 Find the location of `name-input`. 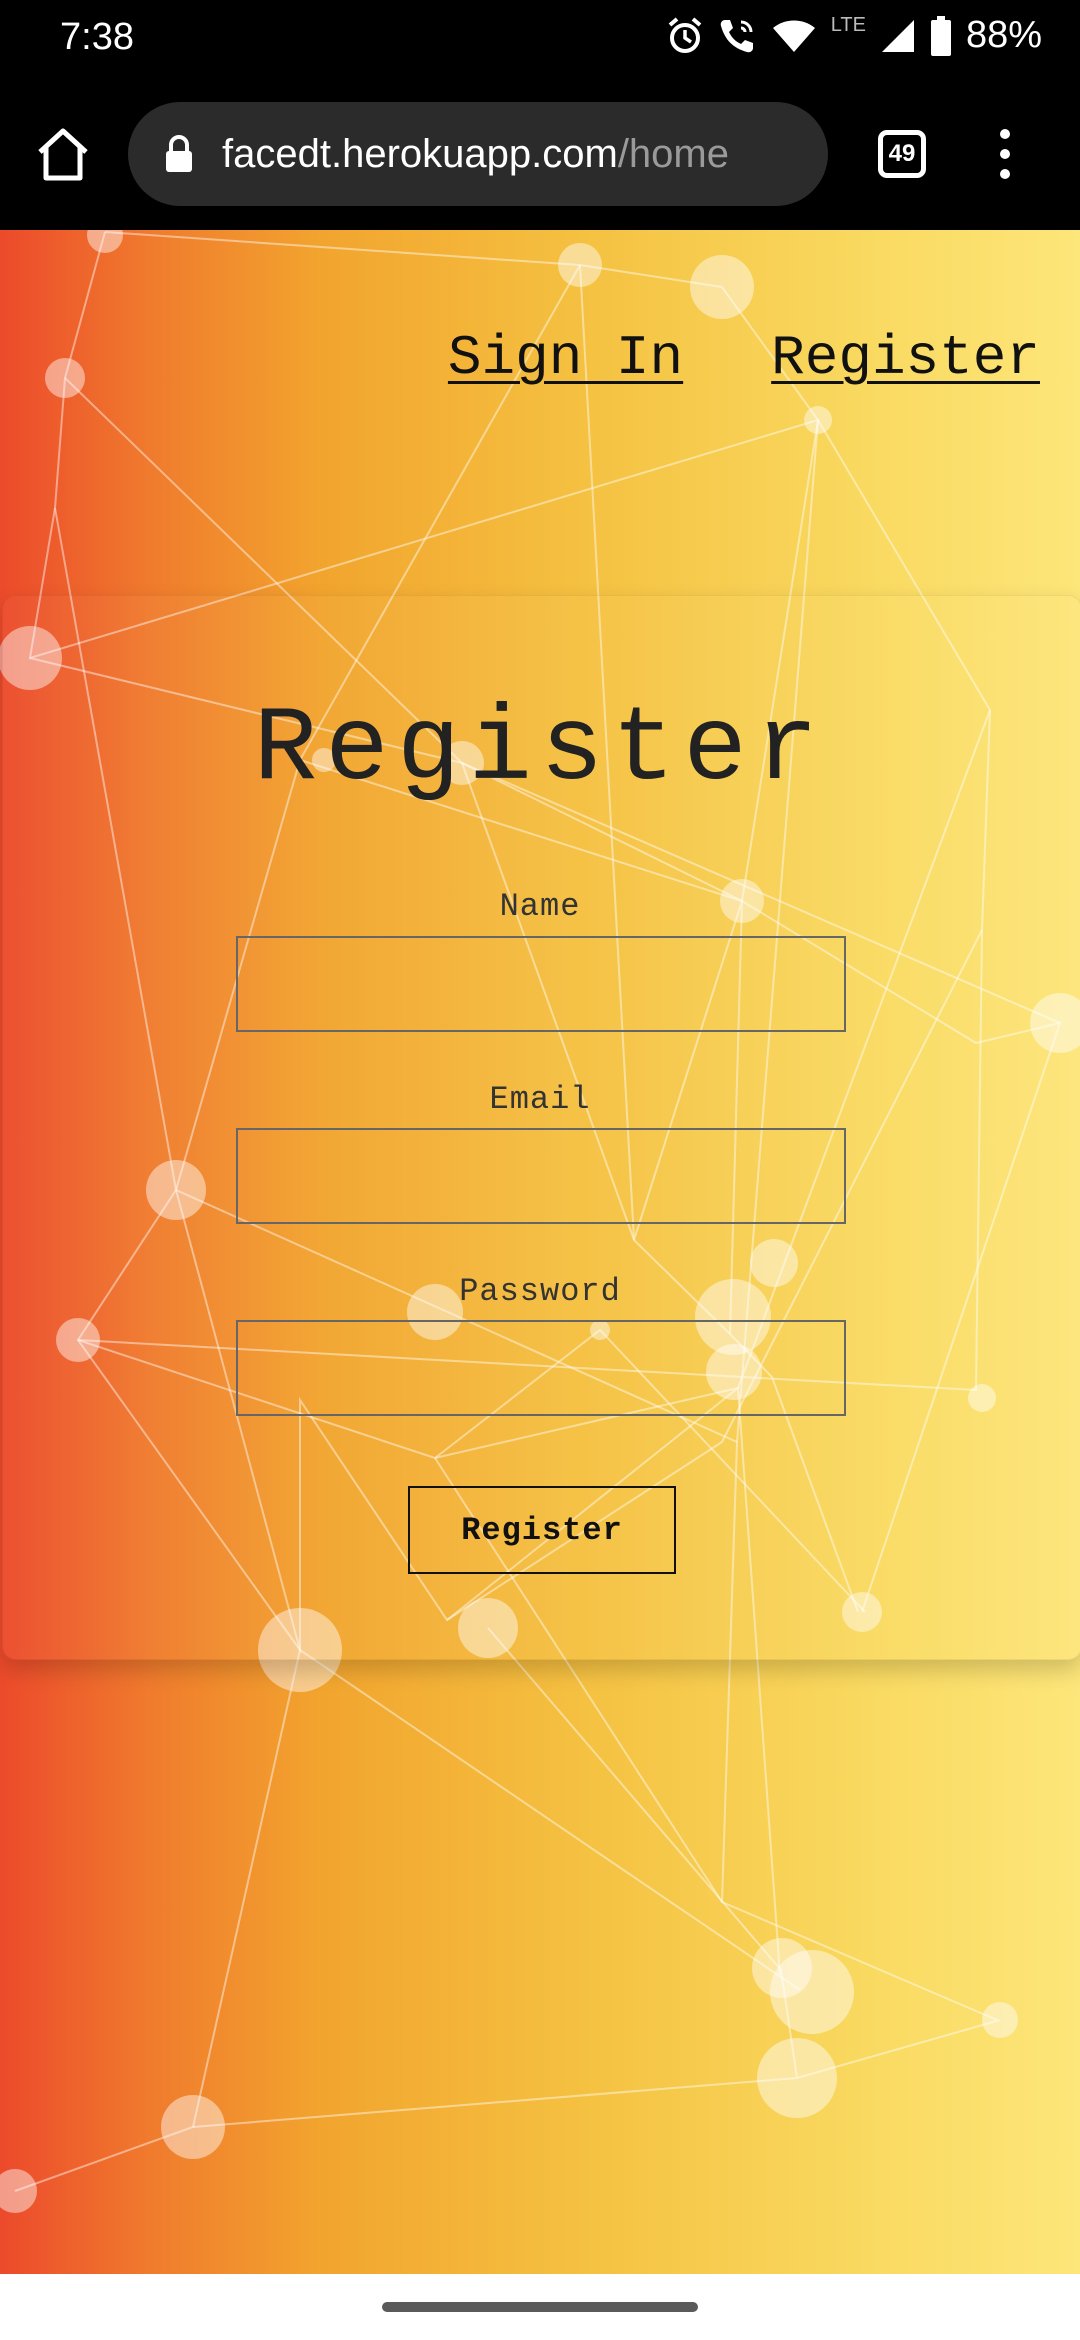

name-input is located at coordinates (541, 984).